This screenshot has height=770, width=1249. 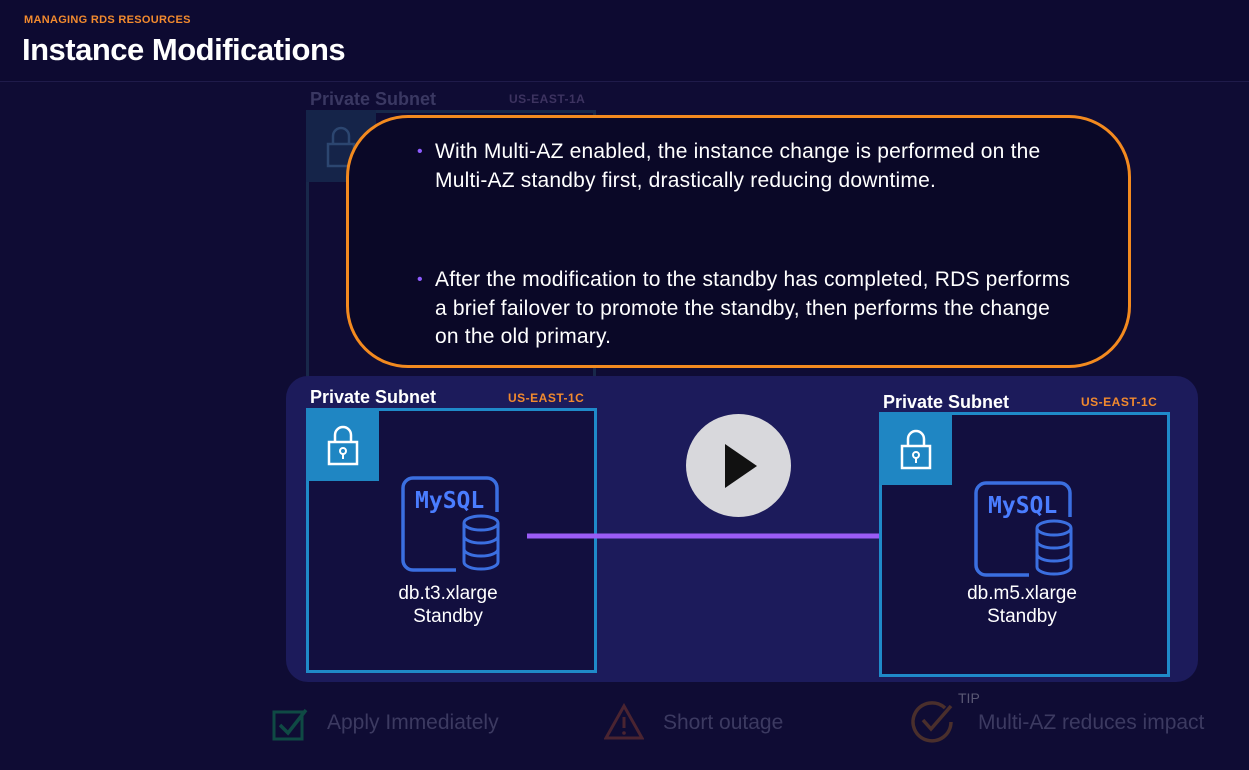 I want to click on faded-az-label: US-EAST-1A, so click(x=547, y=99).